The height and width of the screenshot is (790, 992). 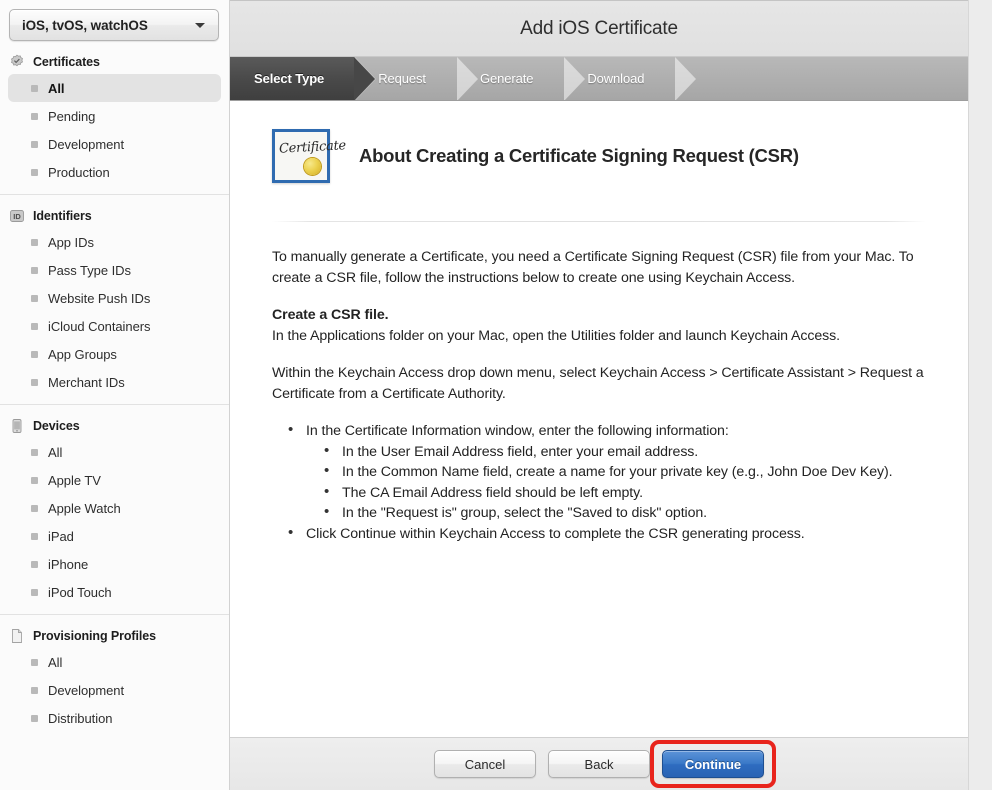 What do you see at coordinates (114, 172) in the screenshot?
I see `sidebar-item-certificates-production: Production` at bounding box center [114, 172].